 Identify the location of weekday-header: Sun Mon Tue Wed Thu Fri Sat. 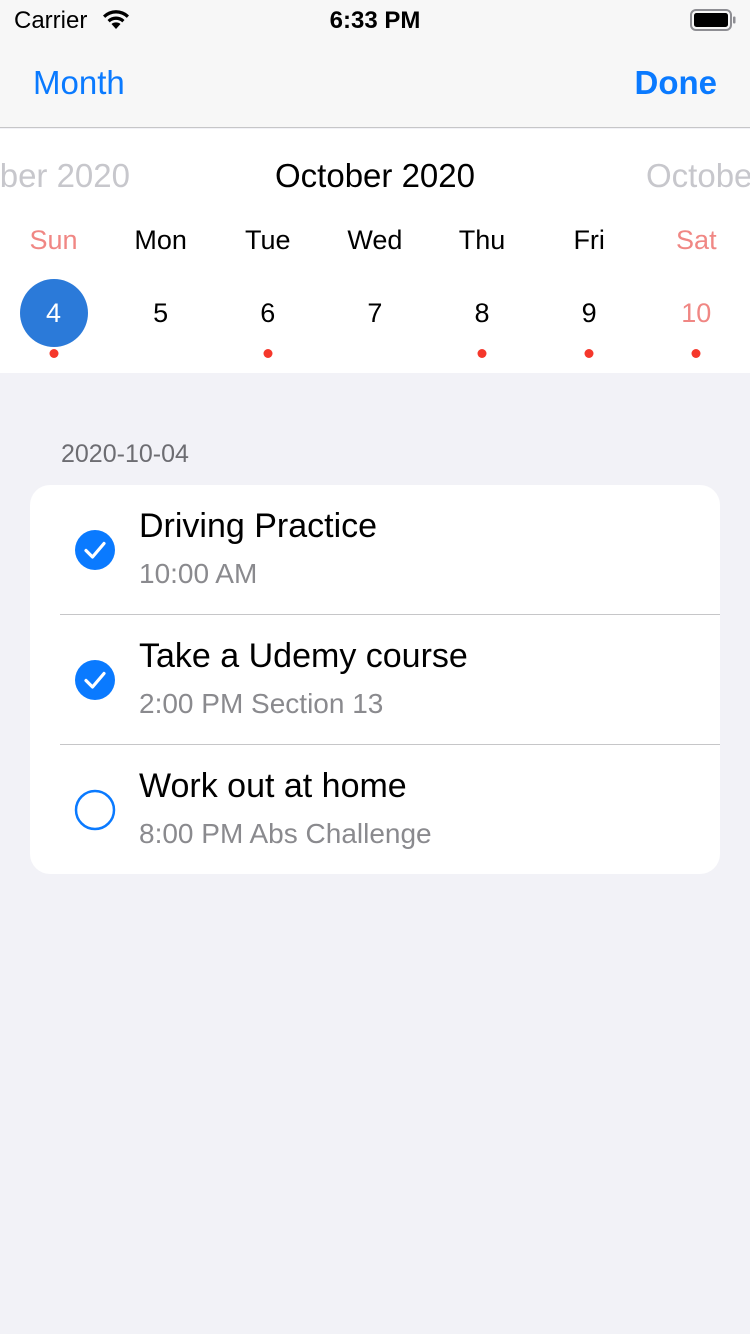
(375, 240).